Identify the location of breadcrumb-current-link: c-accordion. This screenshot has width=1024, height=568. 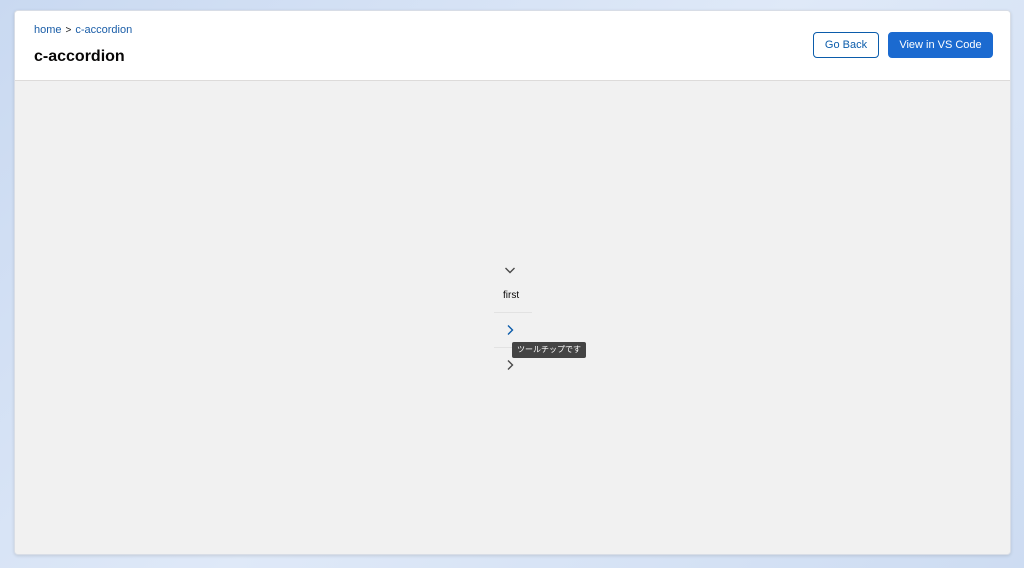
(103, 30).